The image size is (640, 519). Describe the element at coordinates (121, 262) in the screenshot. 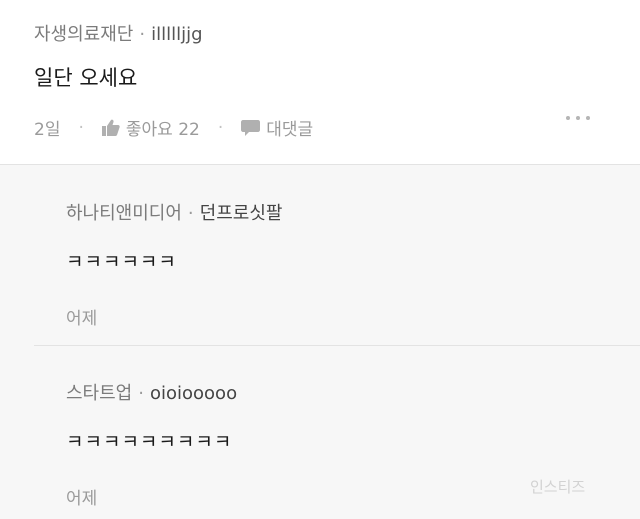

I see `comment-body: ㅋㅋㅋㅋㅋㅋ` at that location.